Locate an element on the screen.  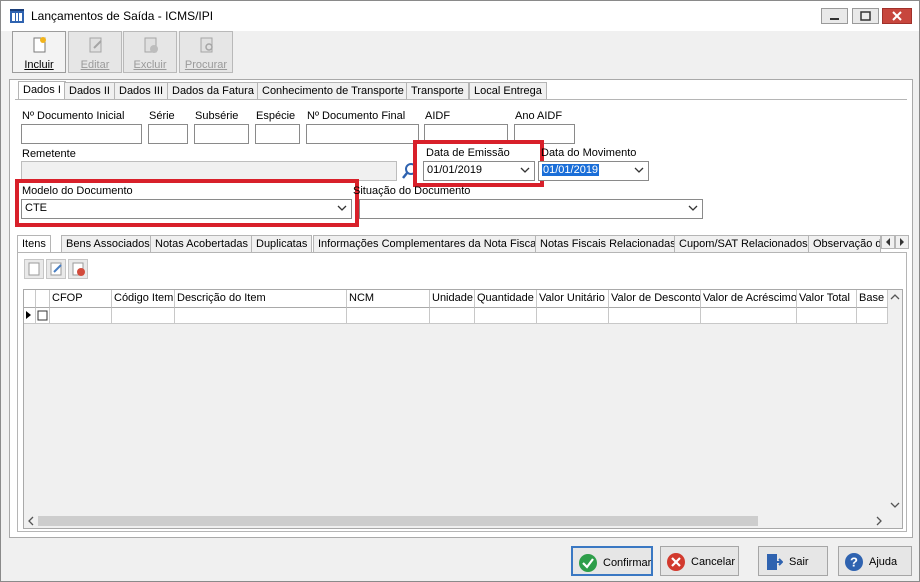
checkbox-icon is located at coordinates (42, 315).